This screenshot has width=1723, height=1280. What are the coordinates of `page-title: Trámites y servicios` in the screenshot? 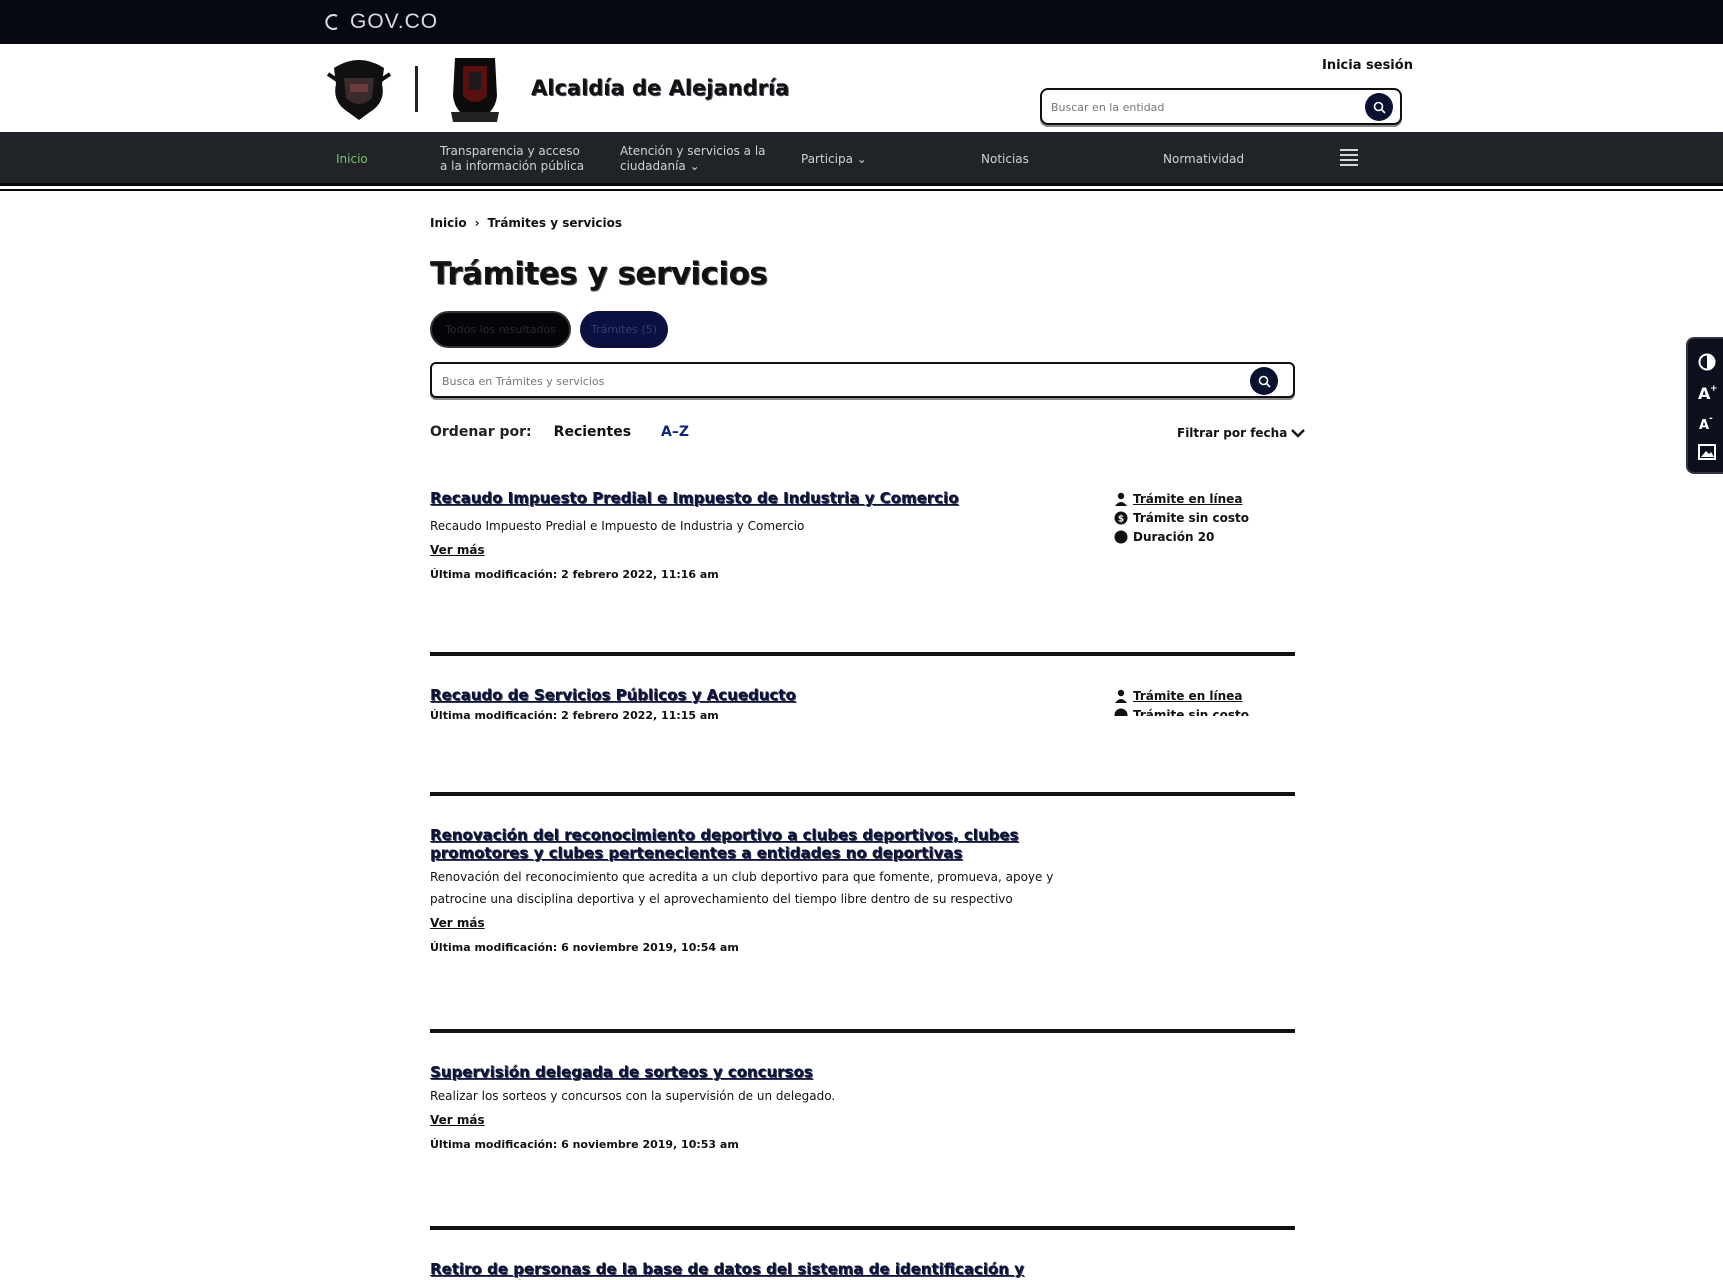 It's located at (599, 274).